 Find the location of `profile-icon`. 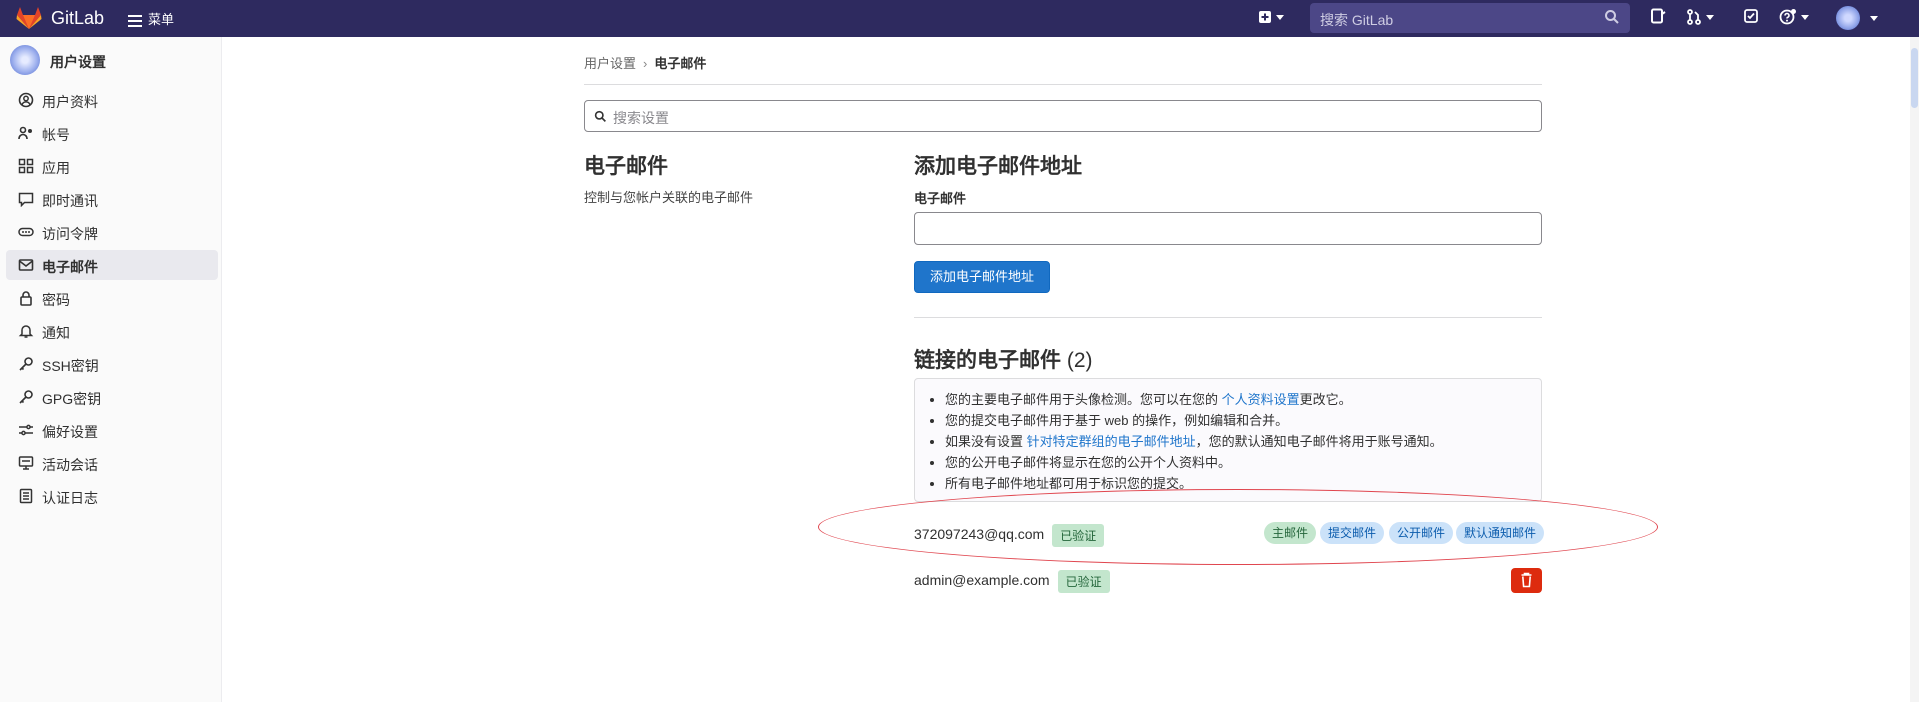

profile-icon is located at coordinates (26, 100).